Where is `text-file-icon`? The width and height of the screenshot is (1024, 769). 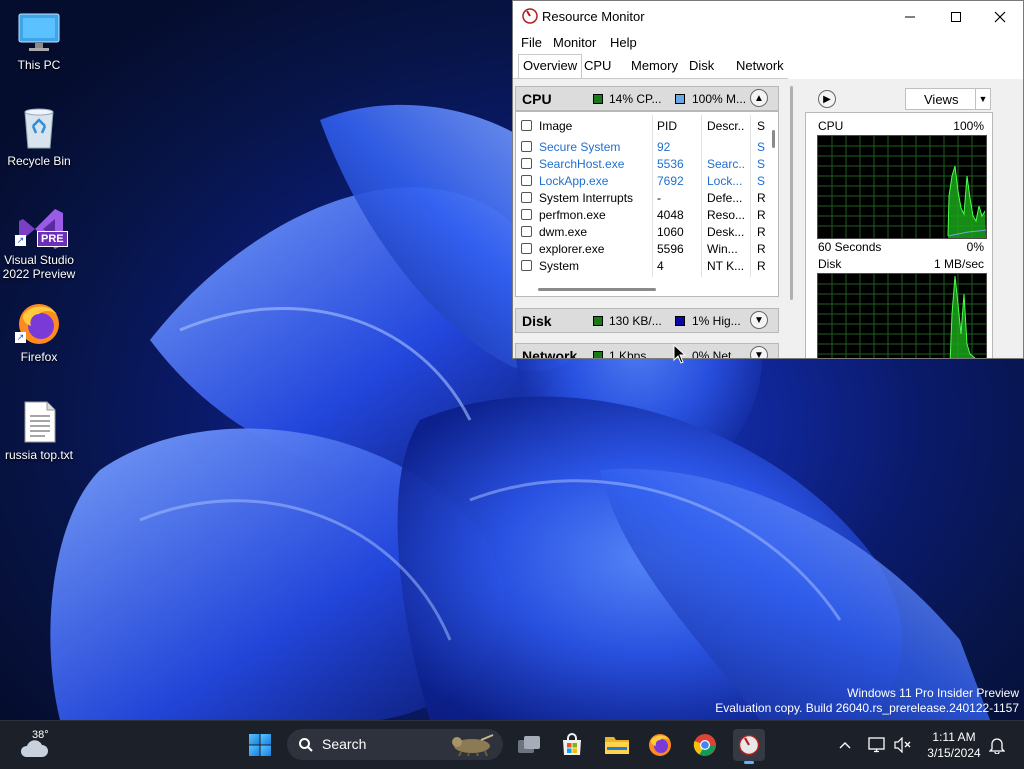 text-file-icon is located at coordinates (39, 422).